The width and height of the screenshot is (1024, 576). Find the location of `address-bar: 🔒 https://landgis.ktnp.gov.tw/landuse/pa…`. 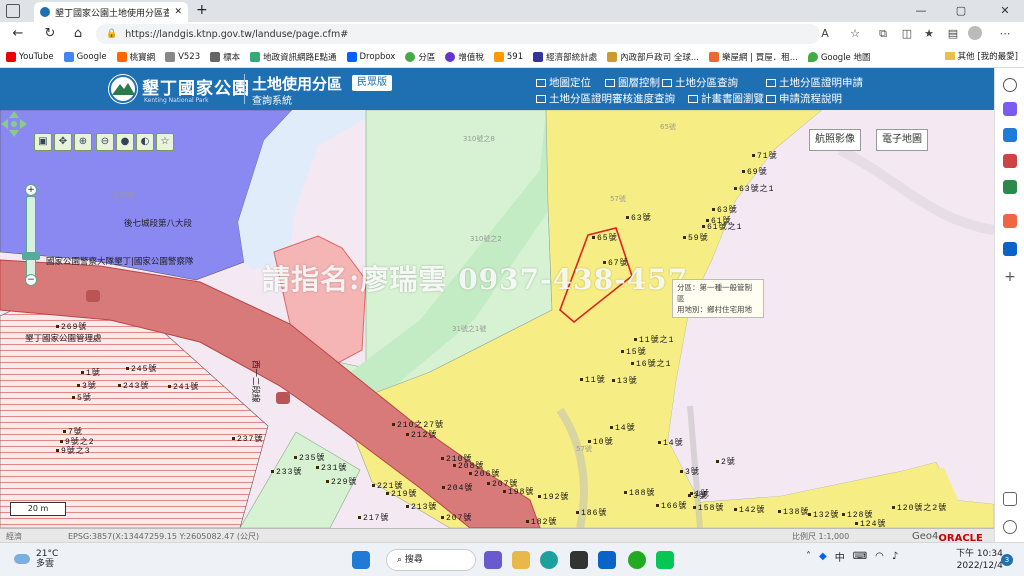

address-bar: 🔒 https://landgis.ktnp.gov.tw/landuse/pa… is located at coordinates (458, 34).